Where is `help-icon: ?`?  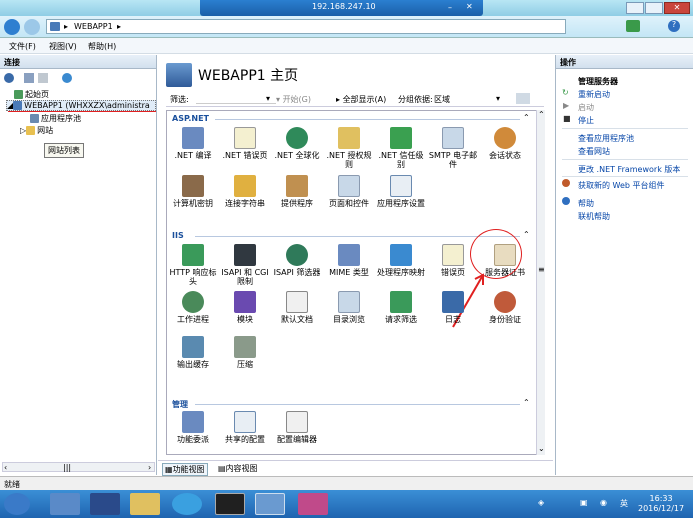 help-icon: ? is located at coordinates (674, 26).